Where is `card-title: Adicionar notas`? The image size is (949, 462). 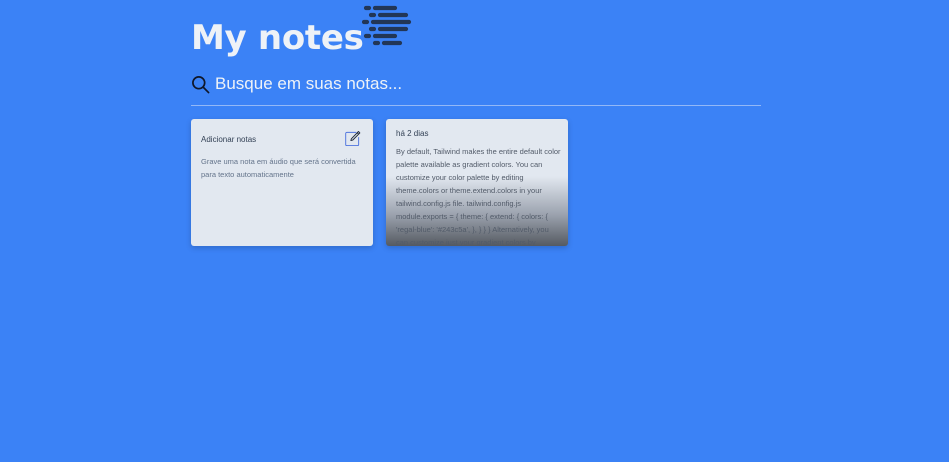
card-title: Adicionar notas is located at coordinates (229, 139).